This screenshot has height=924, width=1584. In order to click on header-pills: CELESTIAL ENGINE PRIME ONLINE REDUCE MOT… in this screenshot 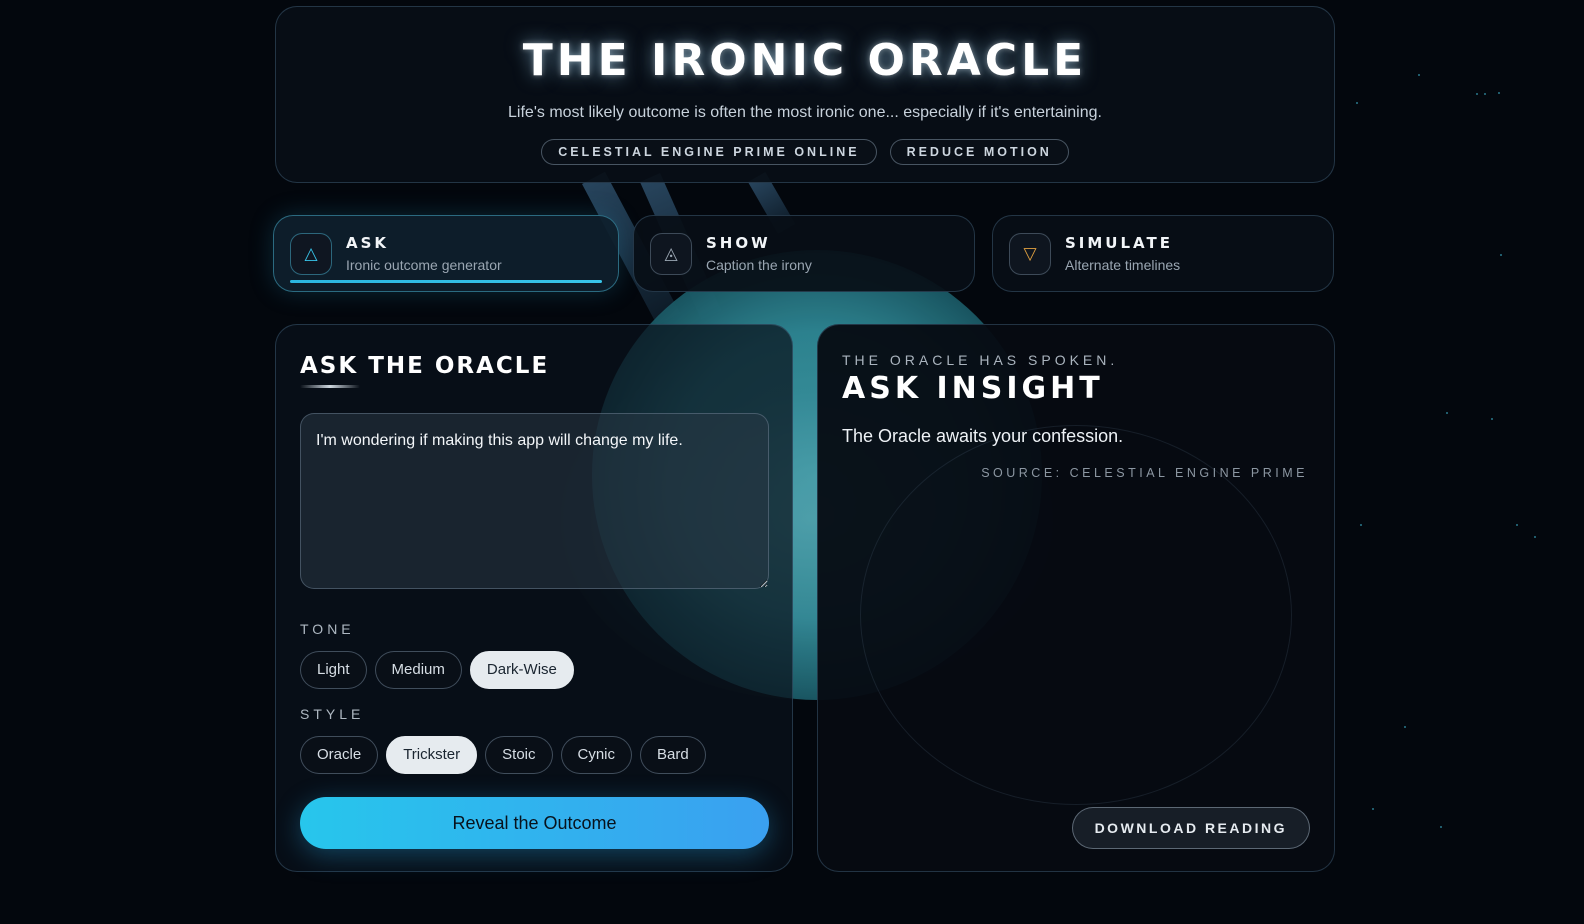, I will do `click(805, 152)`.